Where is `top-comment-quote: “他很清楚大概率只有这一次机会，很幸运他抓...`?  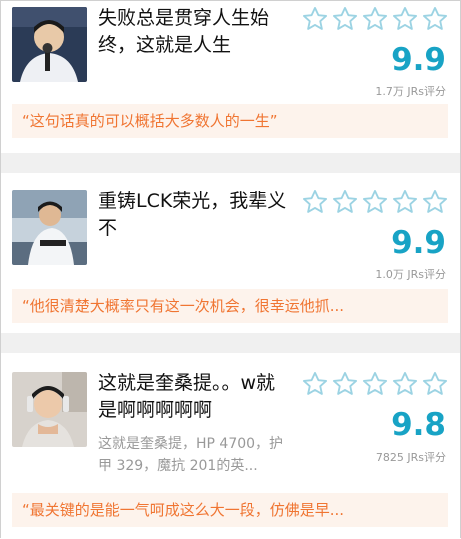 top-comment-quote: “他很清楚大概率只有这一次机会，很幸运他抓... is located at coordinates (230, 306).